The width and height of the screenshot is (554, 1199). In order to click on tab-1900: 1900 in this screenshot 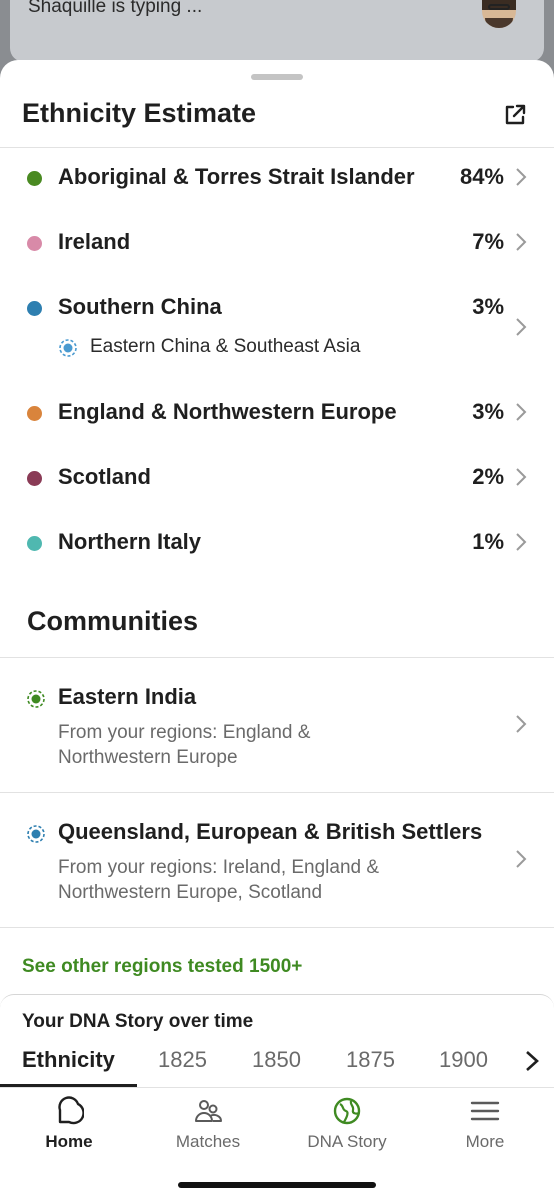, I will do `click(463, 1060)`.